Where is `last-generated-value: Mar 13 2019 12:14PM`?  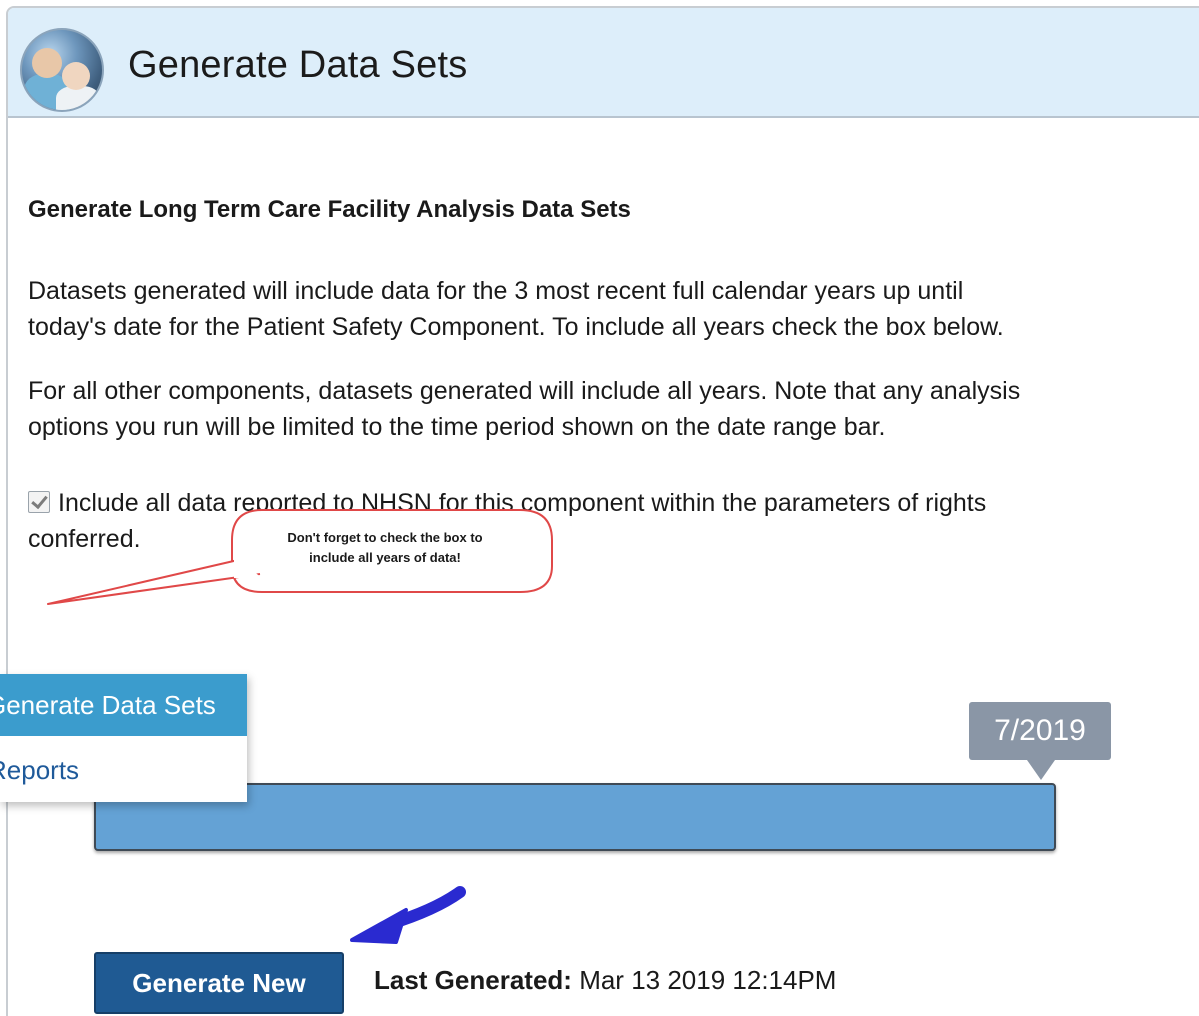
last-generated-value: Mar 13 2019 12:14PM is located at coordinates (708, 980).